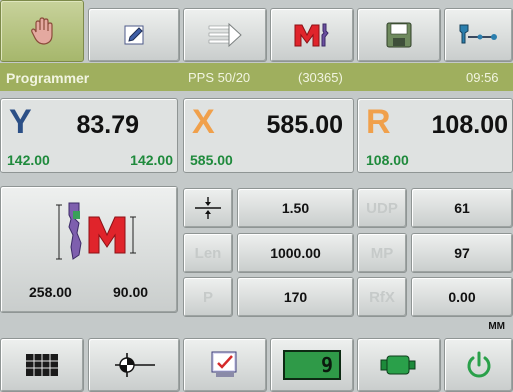 The height and width of the screenshot is (392, 513). I want to click on rx-label-button: RfX, so click(382, 297).